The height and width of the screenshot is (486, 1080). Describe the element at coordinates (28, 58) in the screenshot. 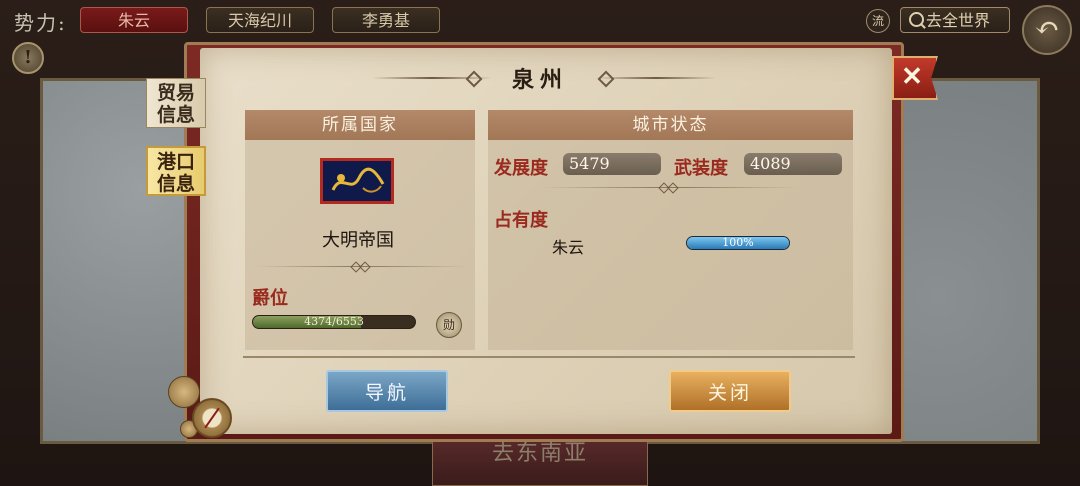

I see `exclamation-icon: !` at that location.